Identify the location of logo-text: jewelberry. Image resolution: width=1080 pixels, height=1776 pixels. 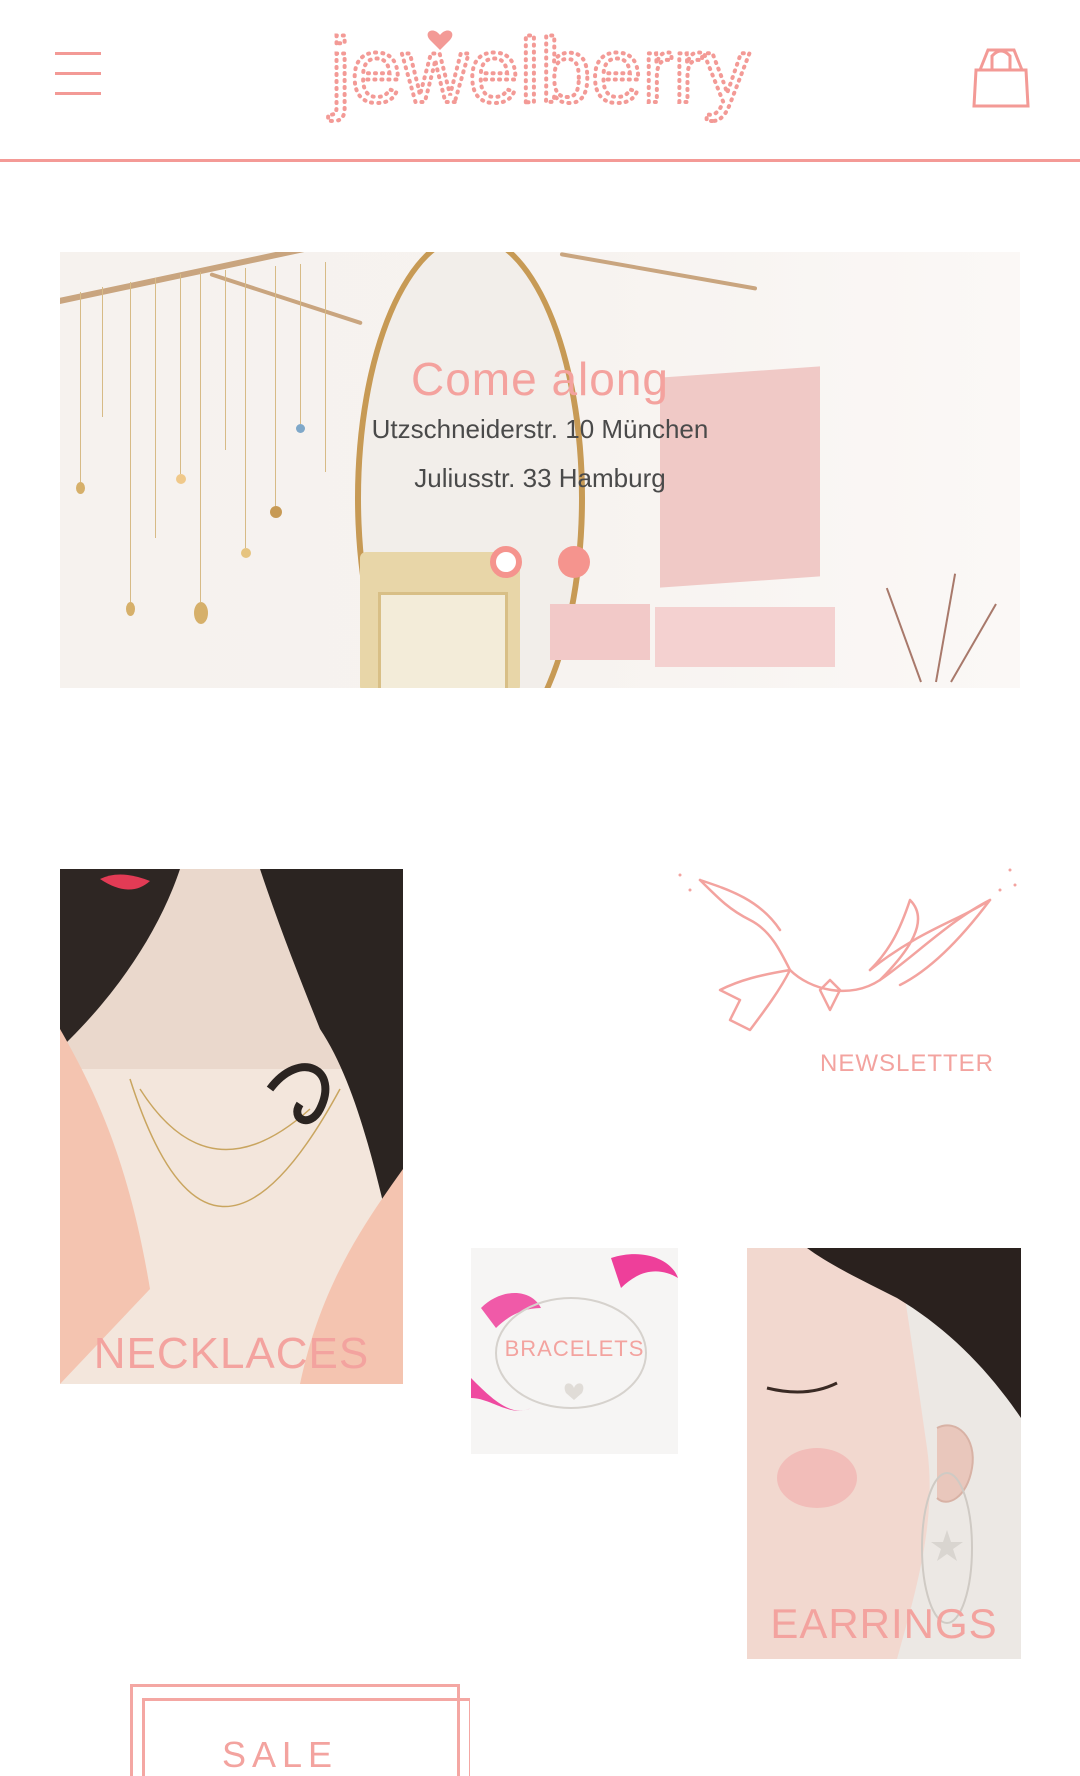
(538, 71).